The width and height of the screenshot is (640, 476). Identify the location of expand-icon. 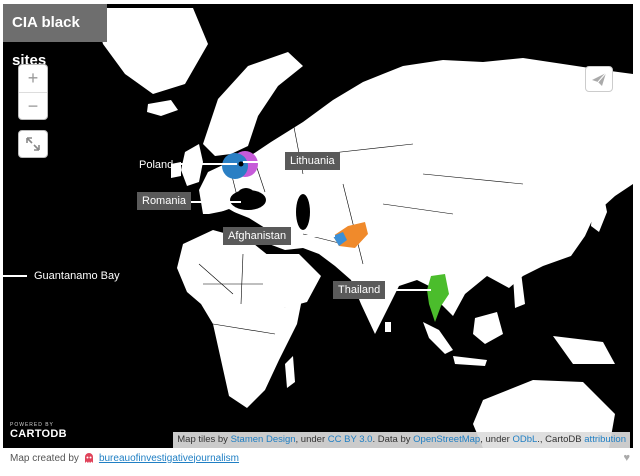
(33, 144).